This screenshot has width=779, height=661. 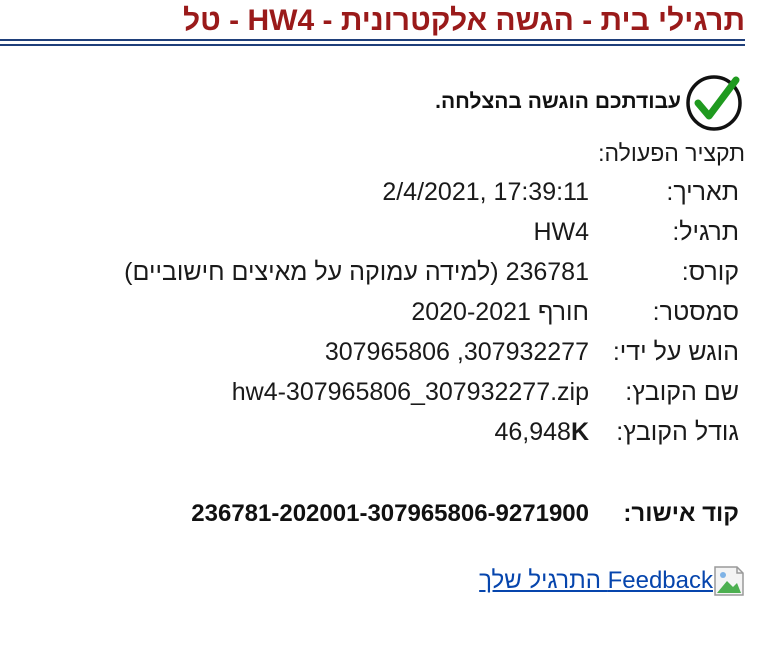 I want to click on detail-row-filesize: גודל הקובץ: 46,948K, so click(x=431, y=432).